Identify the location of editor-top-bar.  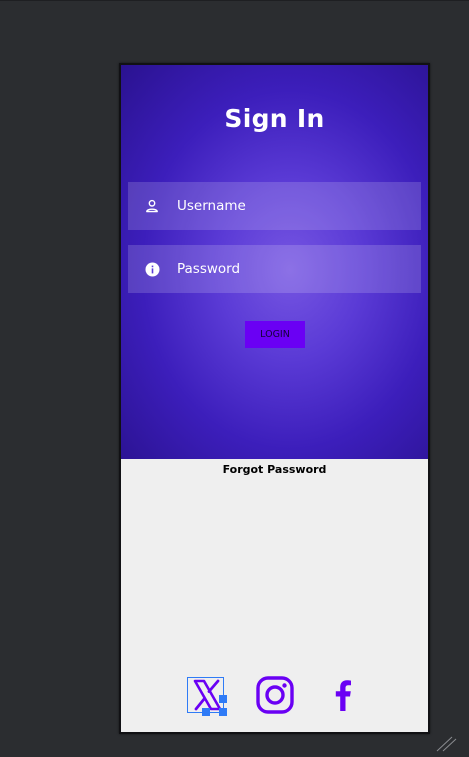
(234, 0).